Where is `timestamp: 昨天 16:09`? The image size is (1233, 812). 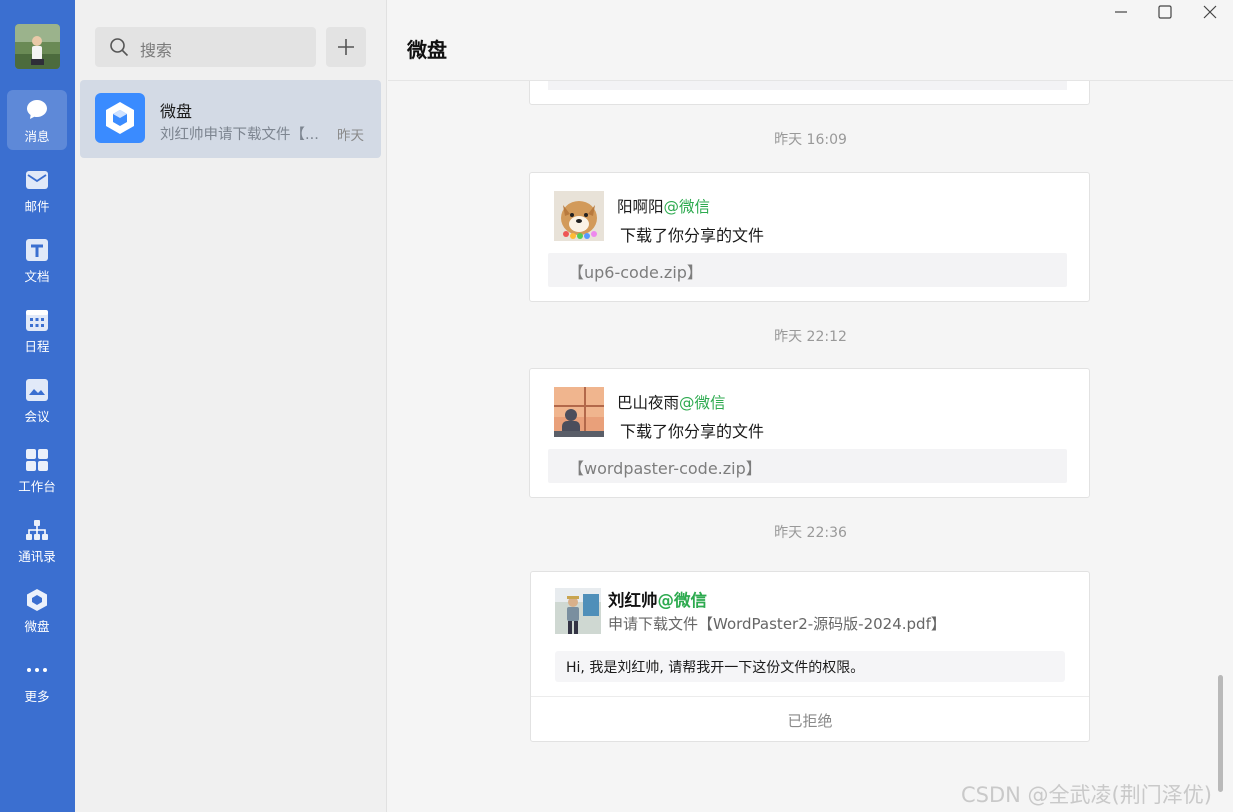 timestamp: 昨天 16:09 is located at coordinates (810, 140).